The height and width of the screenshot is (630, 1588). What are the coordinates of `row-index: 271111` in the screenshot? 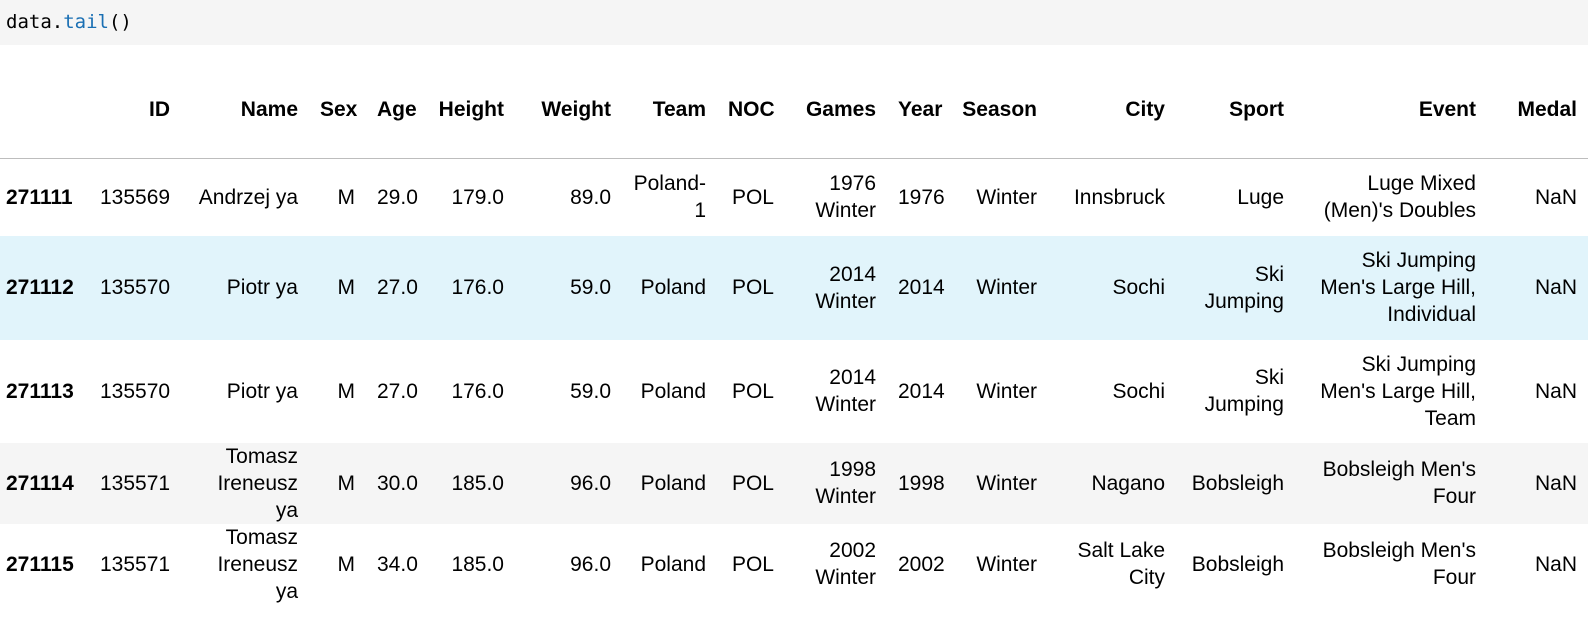 It's located at (39, 197).